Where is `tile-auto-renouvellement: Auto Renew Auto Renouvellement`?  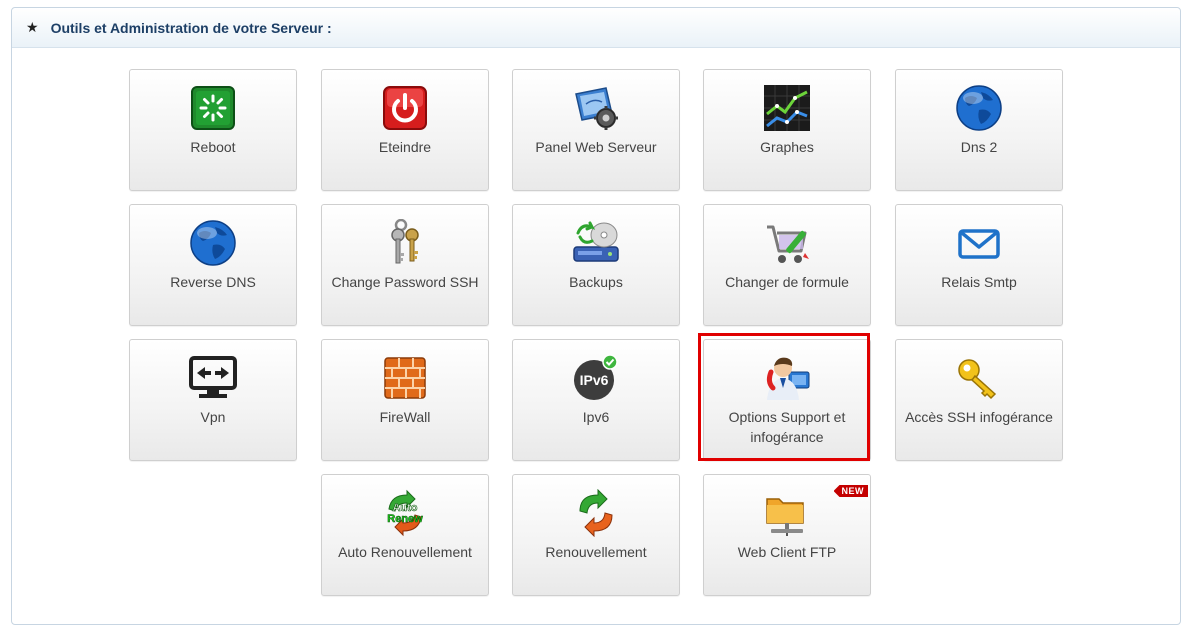
tile-auto-renouvellement: Auto Renew Auto Renouvellement is located at coordinates (405, 535).